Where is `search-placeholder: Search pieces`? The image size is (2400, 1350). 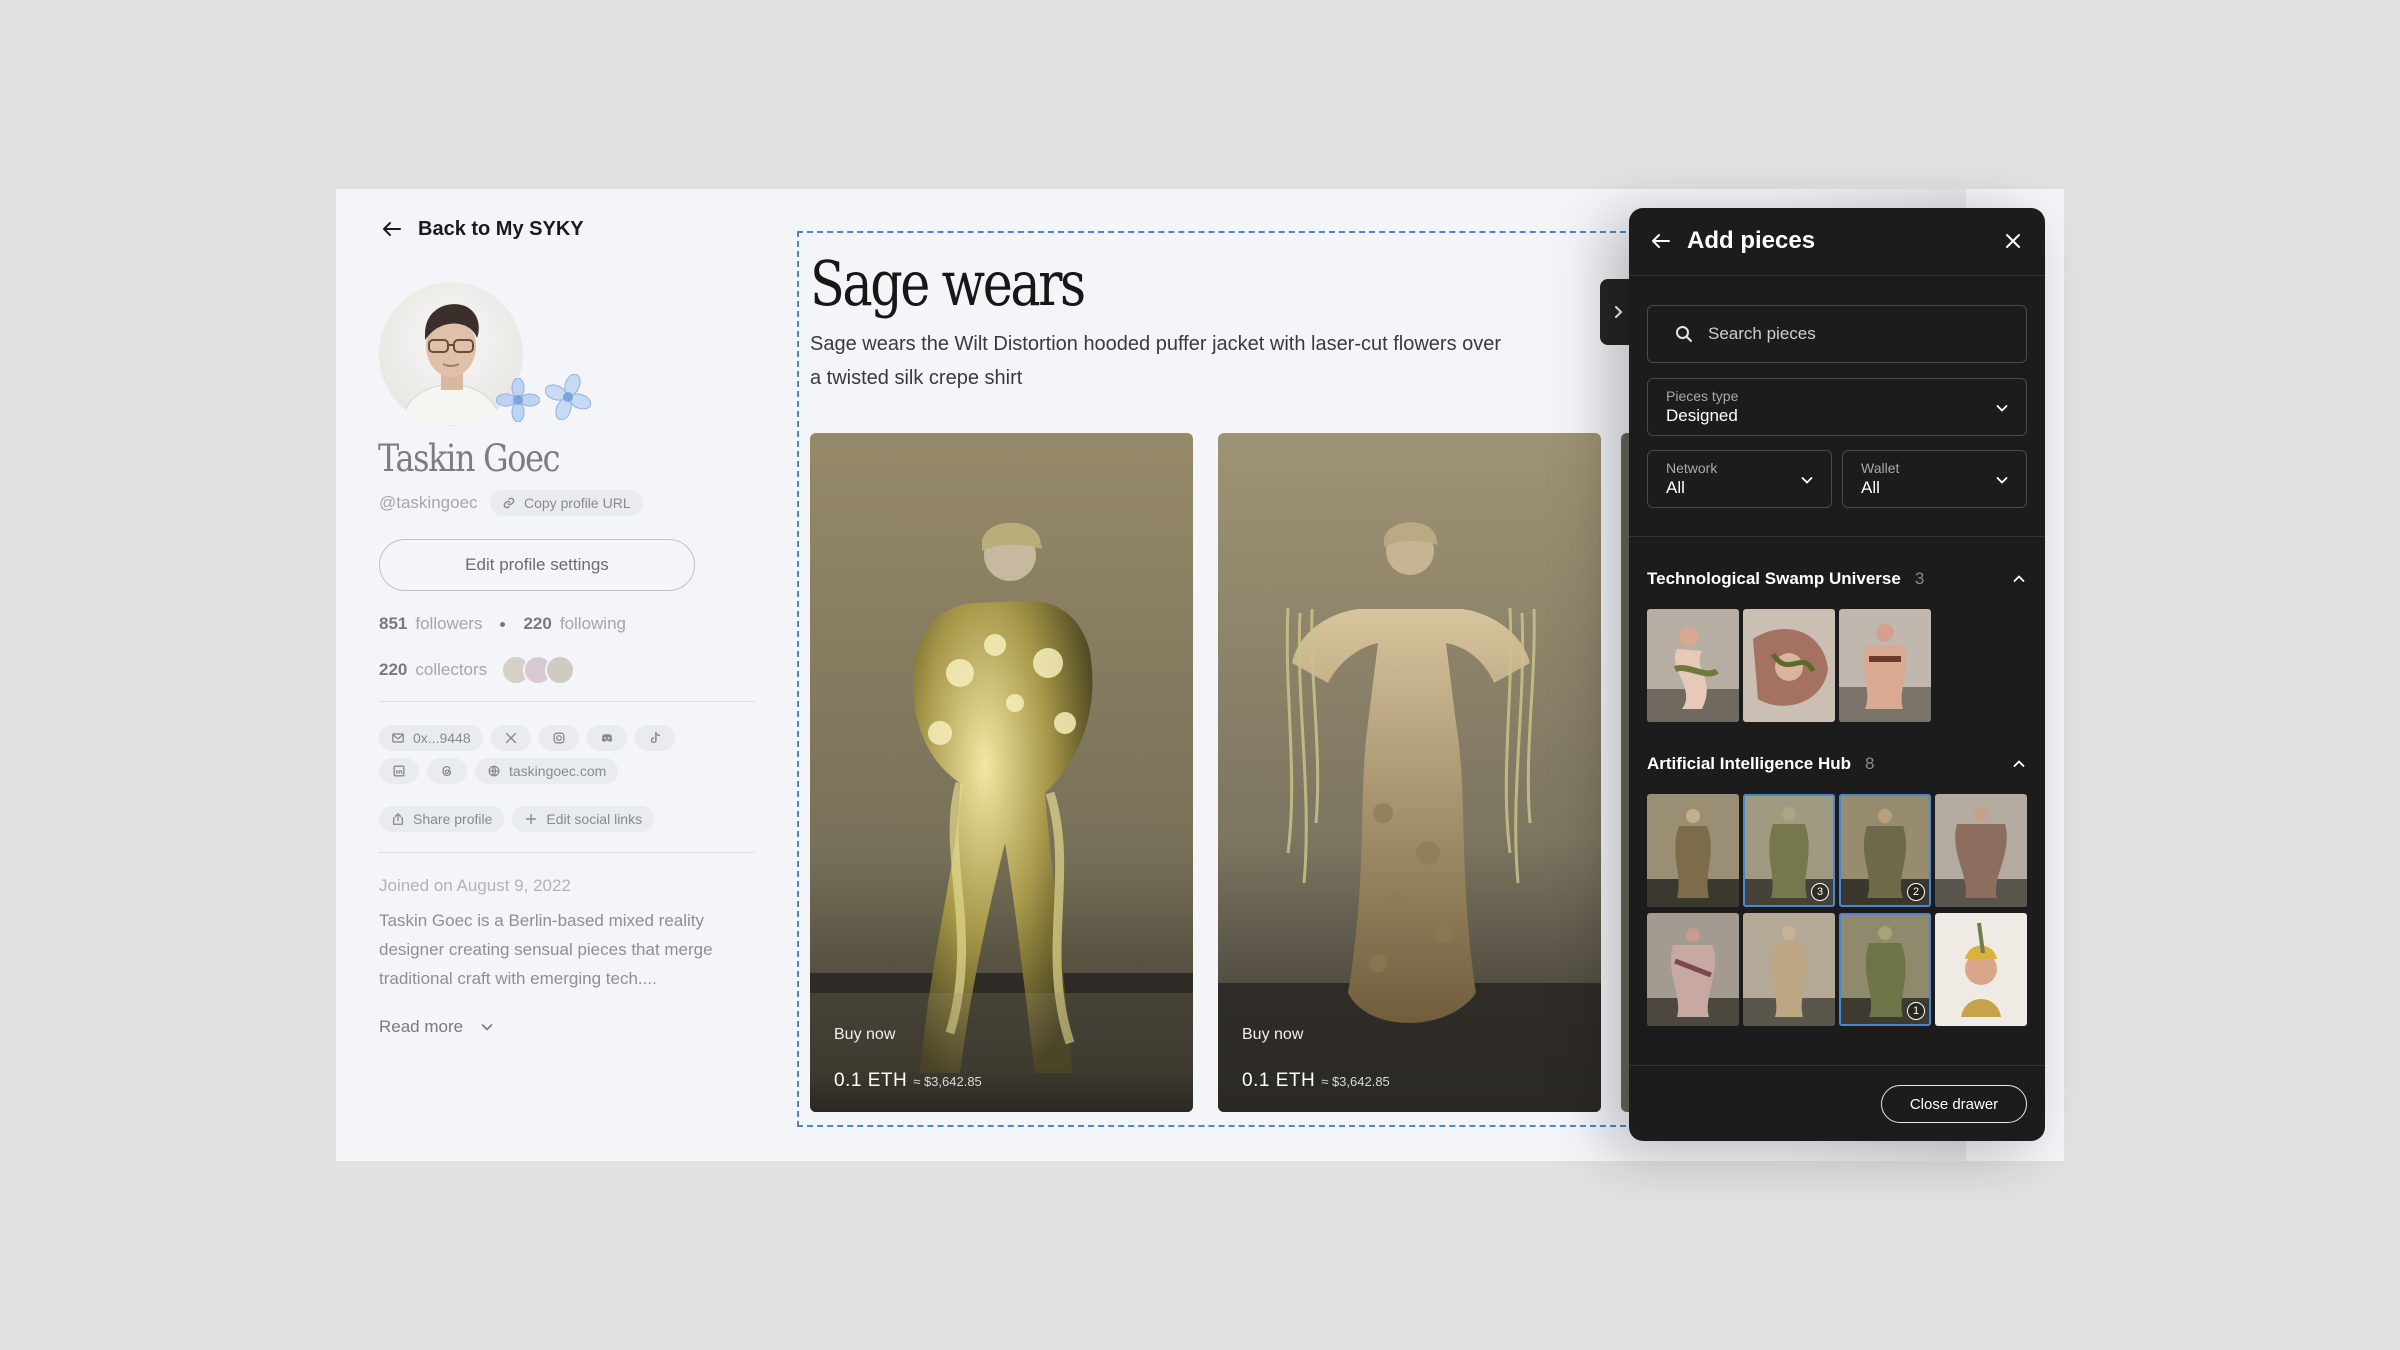
search-placeholder: Search pieces is located at coordinates (1762, 333).